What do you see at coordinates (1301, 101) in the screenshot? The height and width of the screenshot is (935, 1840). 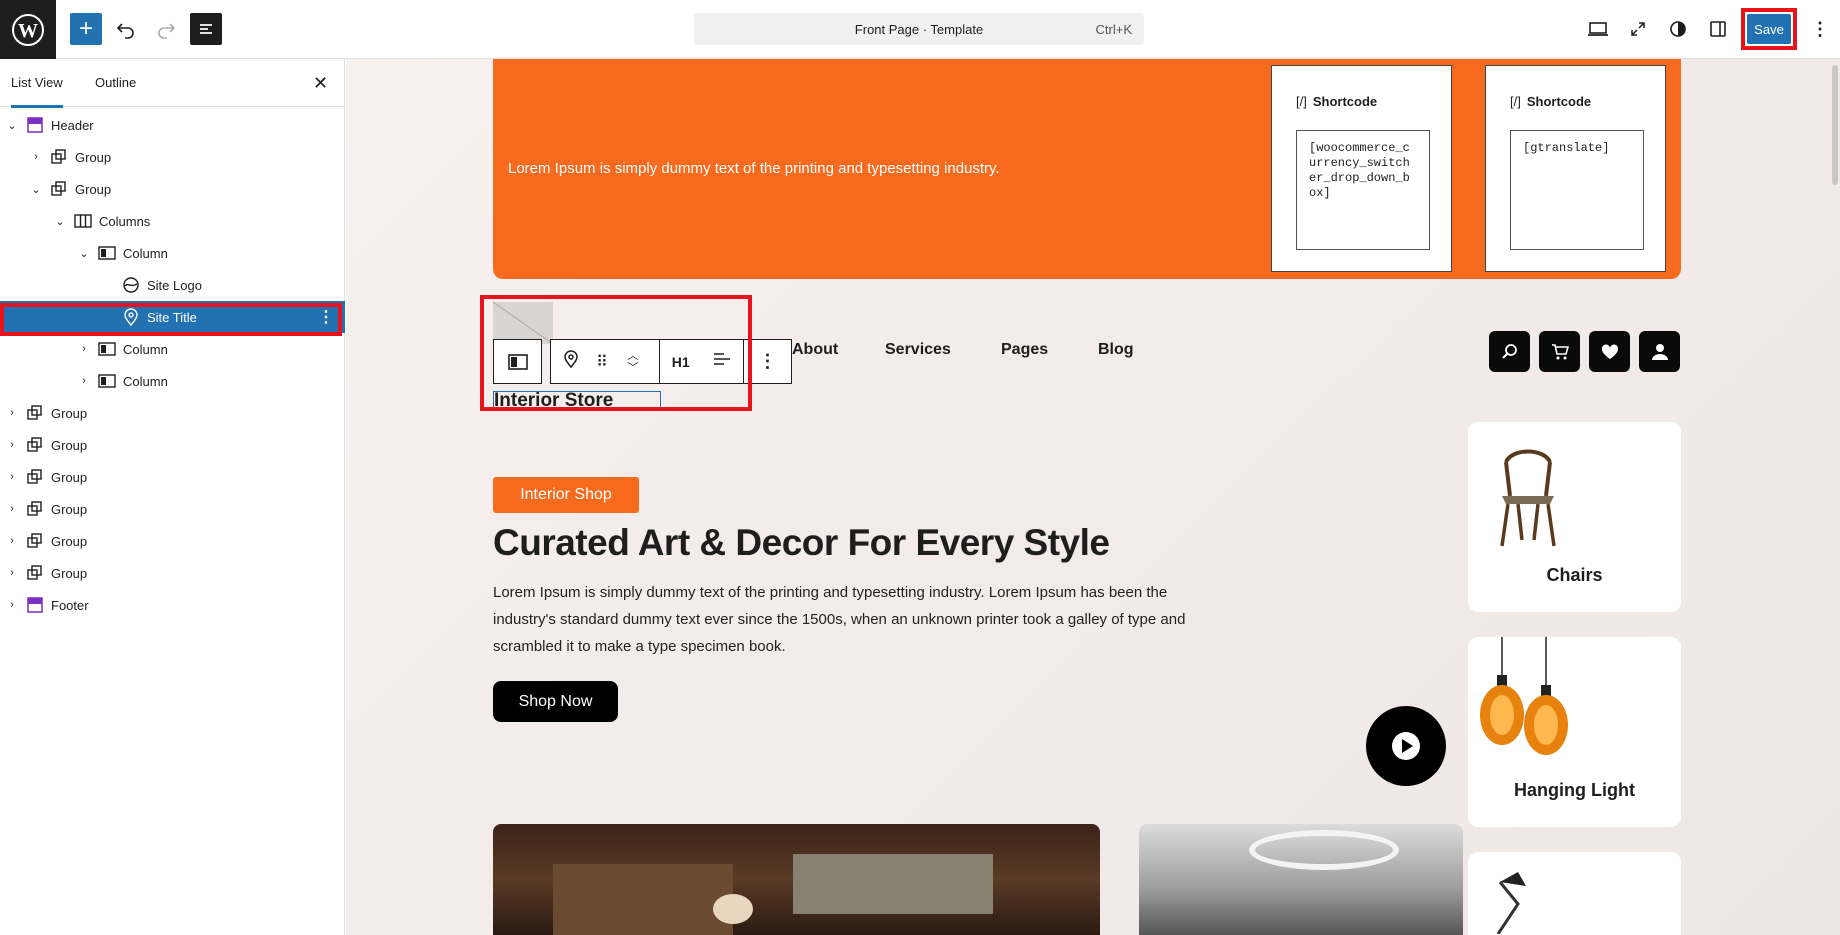 I see `shortcode-icon: [/]` at bounding box center [1301, 101].